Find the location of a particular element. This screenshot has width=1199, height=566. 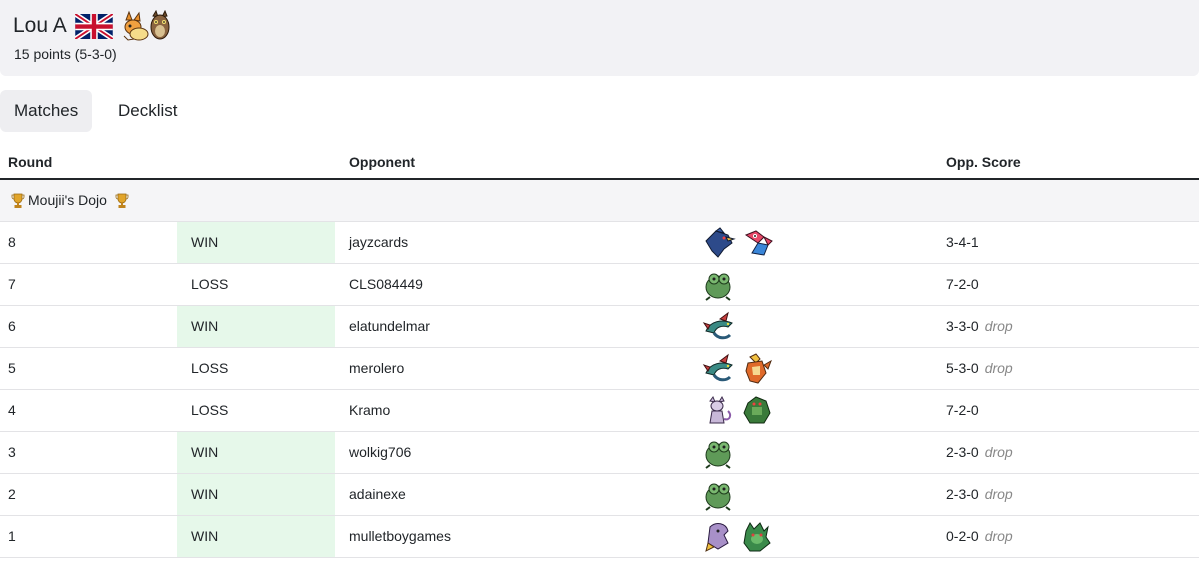

opponent-name-link: mulletboygames is located at coordinates (400, 536).